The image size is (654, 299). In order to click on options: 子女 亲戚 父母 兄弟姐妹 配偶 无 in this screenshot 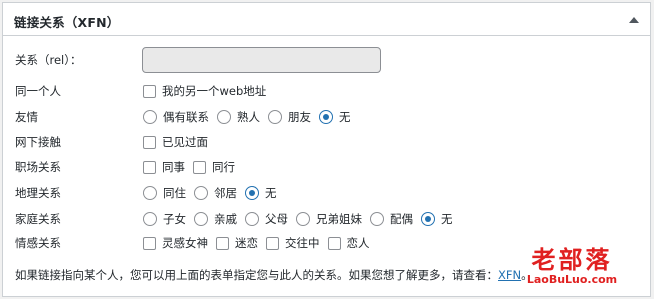, I will do `click(302, 219)`.